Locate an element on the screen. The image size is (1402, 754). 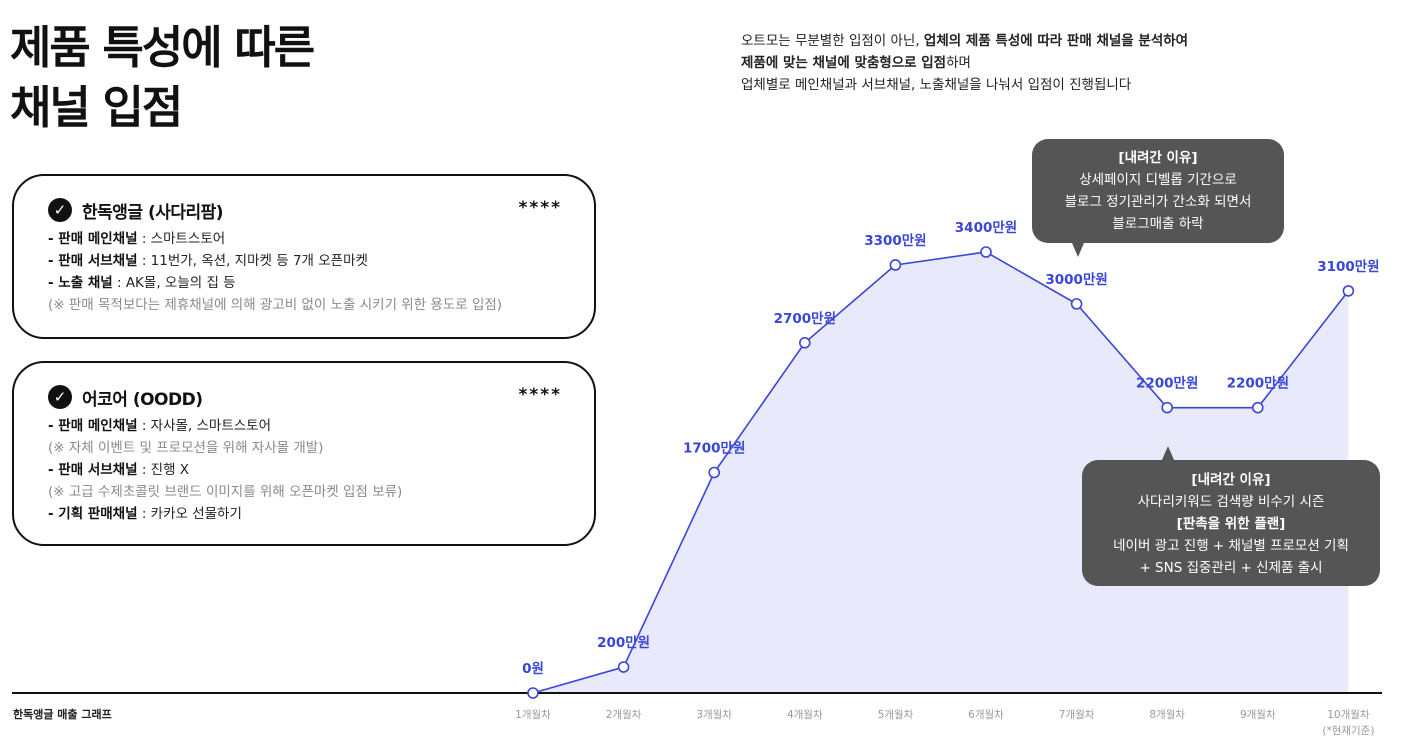
callout-line: + SNS 집중관리 + 신제품 출시 is located at coordinates (1231, 568).